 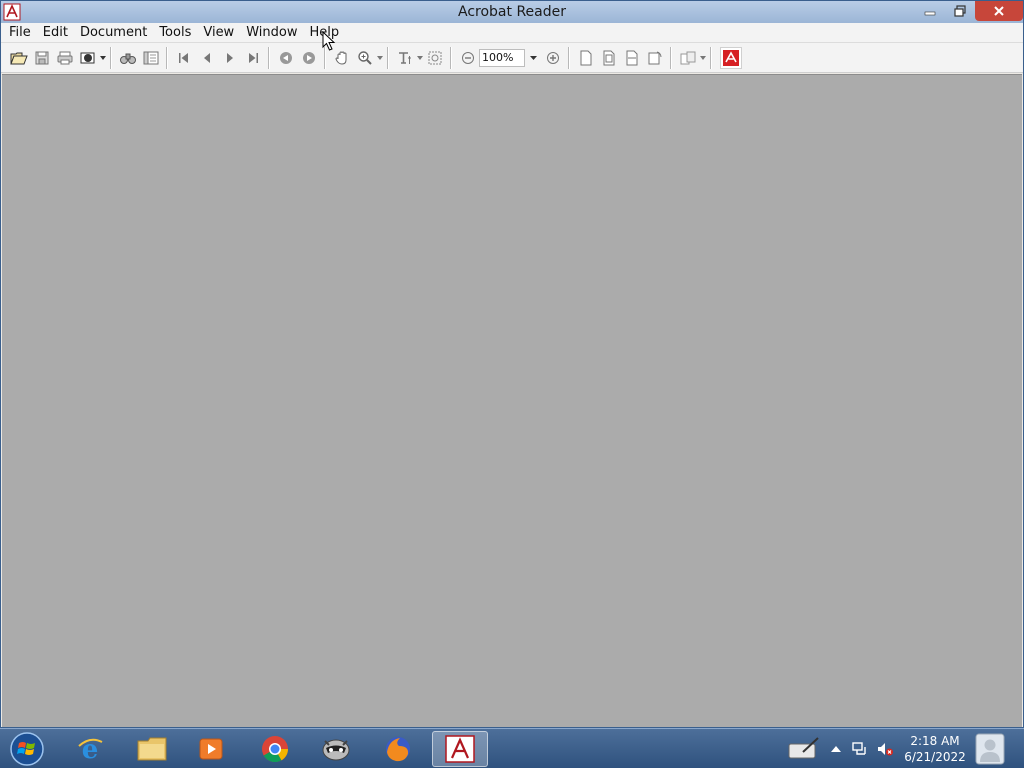 I want to click on adobe-logo-icon, so click(x=731, y=57).